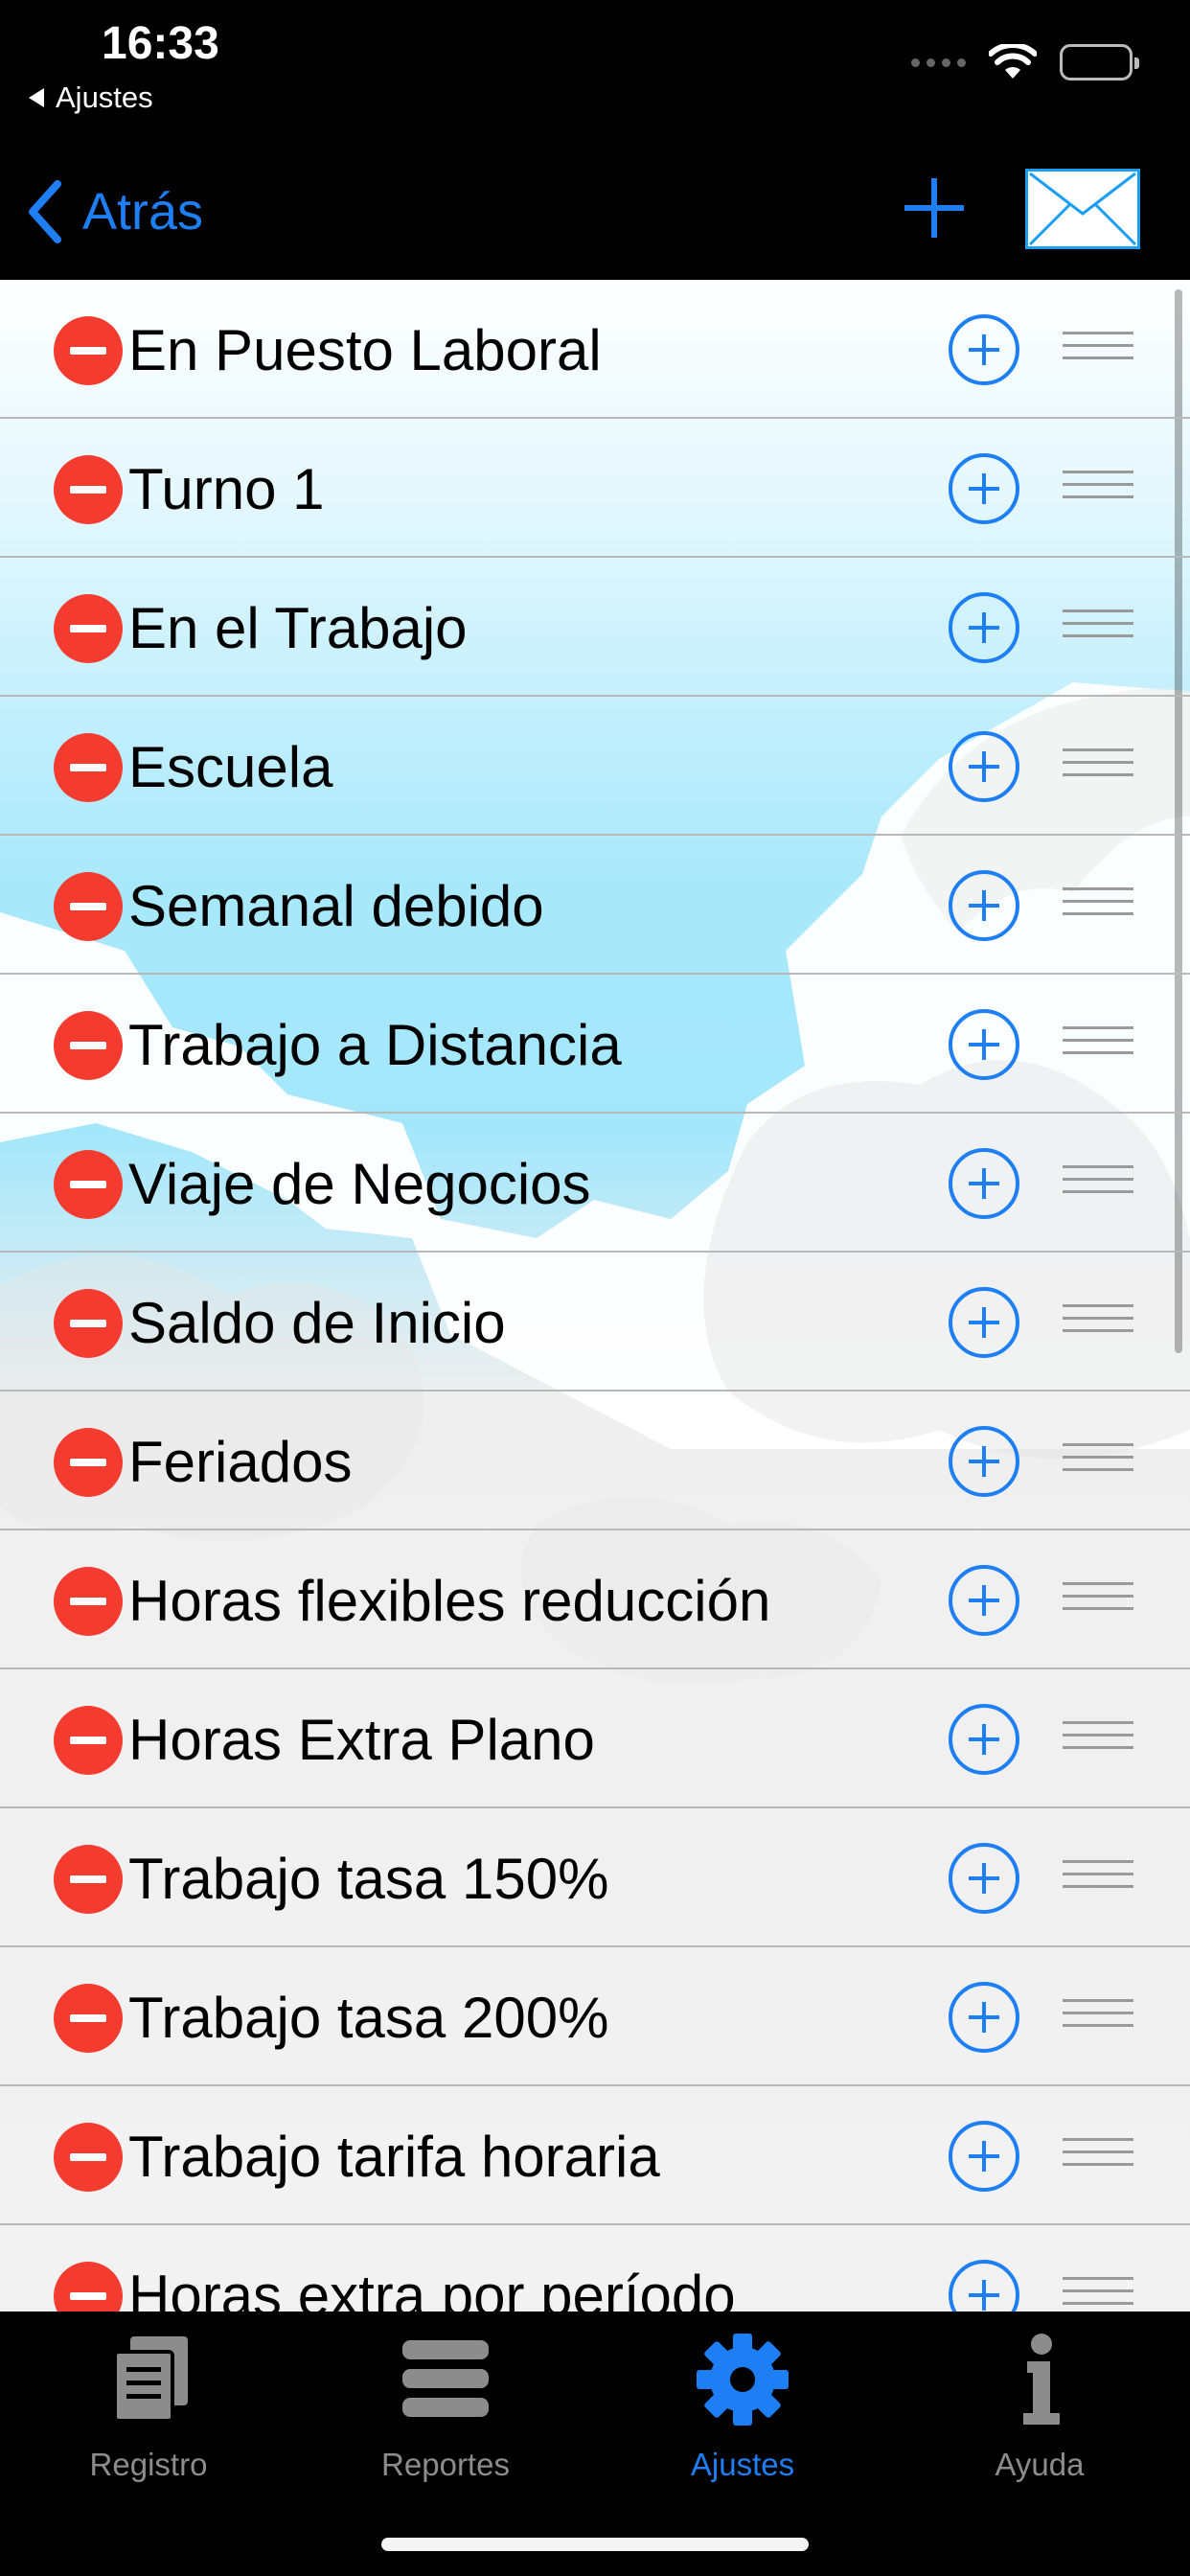  I want to click on list-item: En el Trabajo, so click(595, 627).